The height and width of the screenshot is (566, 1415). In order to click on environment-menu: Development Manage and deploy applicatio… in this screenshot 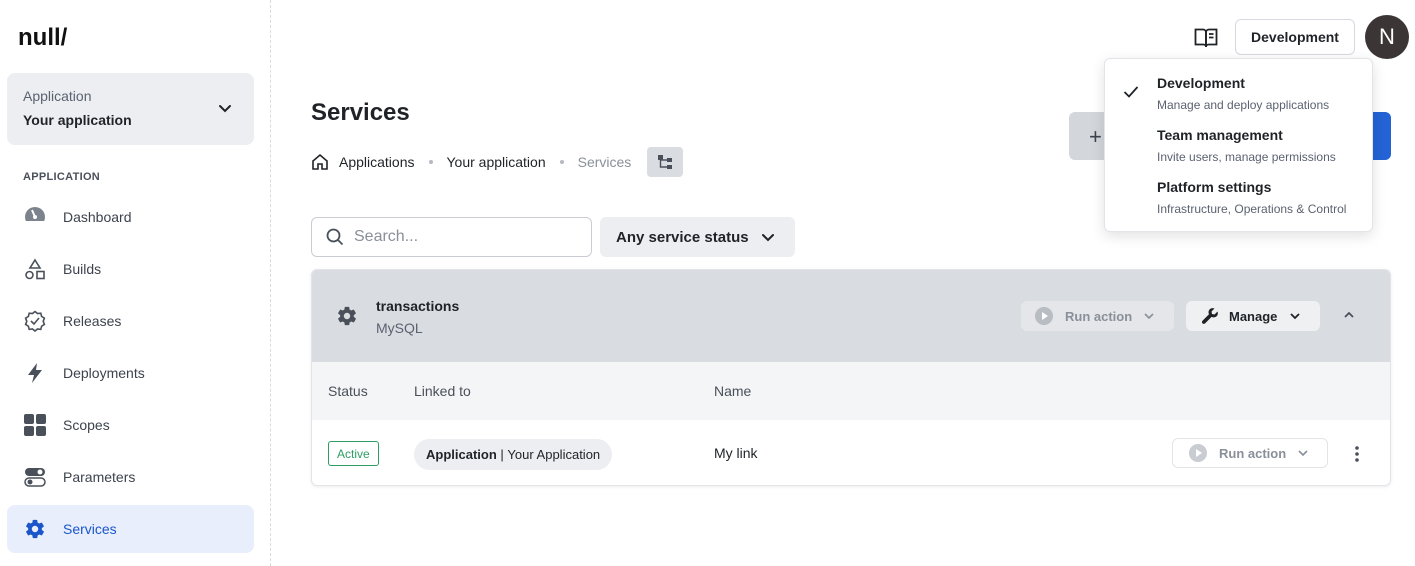, I will do `click(1238, 145)`.